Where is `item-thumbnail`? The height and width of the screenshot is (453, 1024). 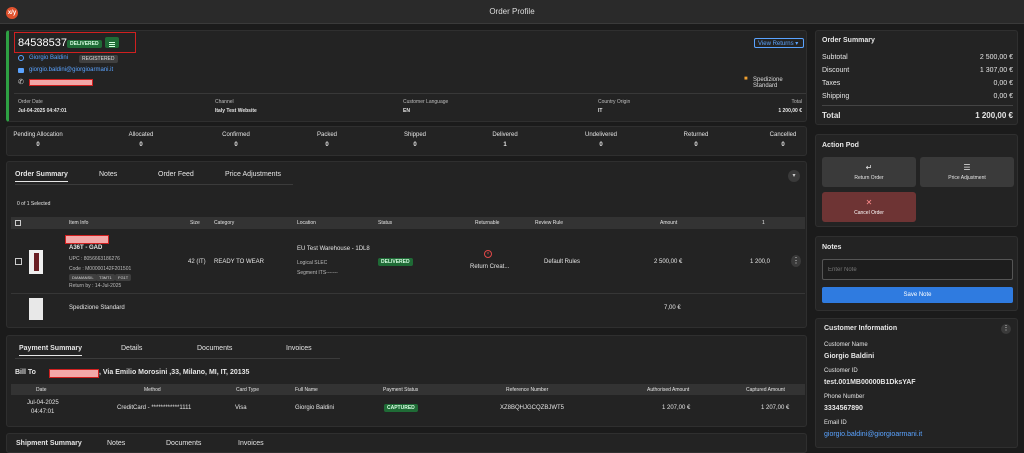 item-thumbnail is located at coordinates (36, 262).